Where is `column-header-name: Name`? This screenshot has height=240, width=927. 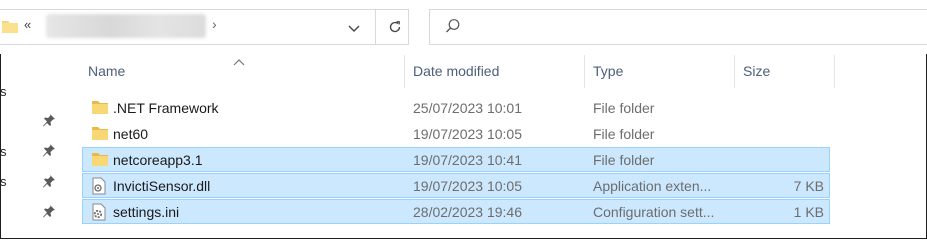
column-header-name: Name is located at coordinates (106, 71).